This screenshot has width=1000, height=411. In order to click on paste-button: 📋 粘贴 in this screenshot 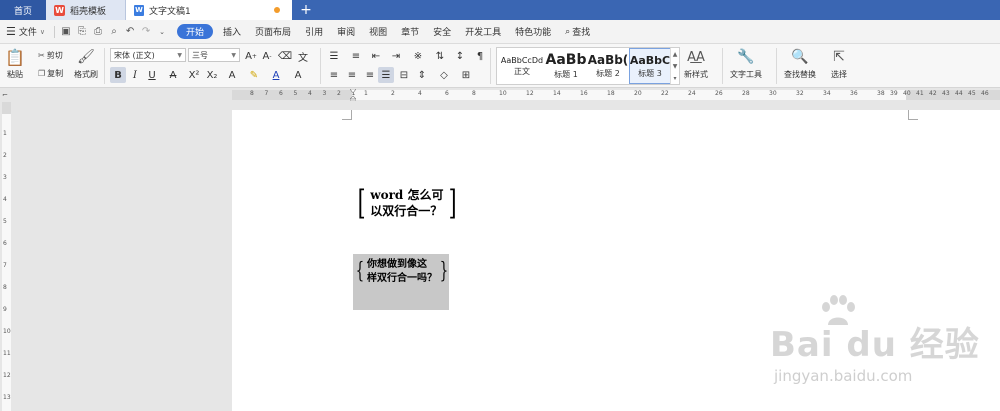, I will do `click(15, 63)`.